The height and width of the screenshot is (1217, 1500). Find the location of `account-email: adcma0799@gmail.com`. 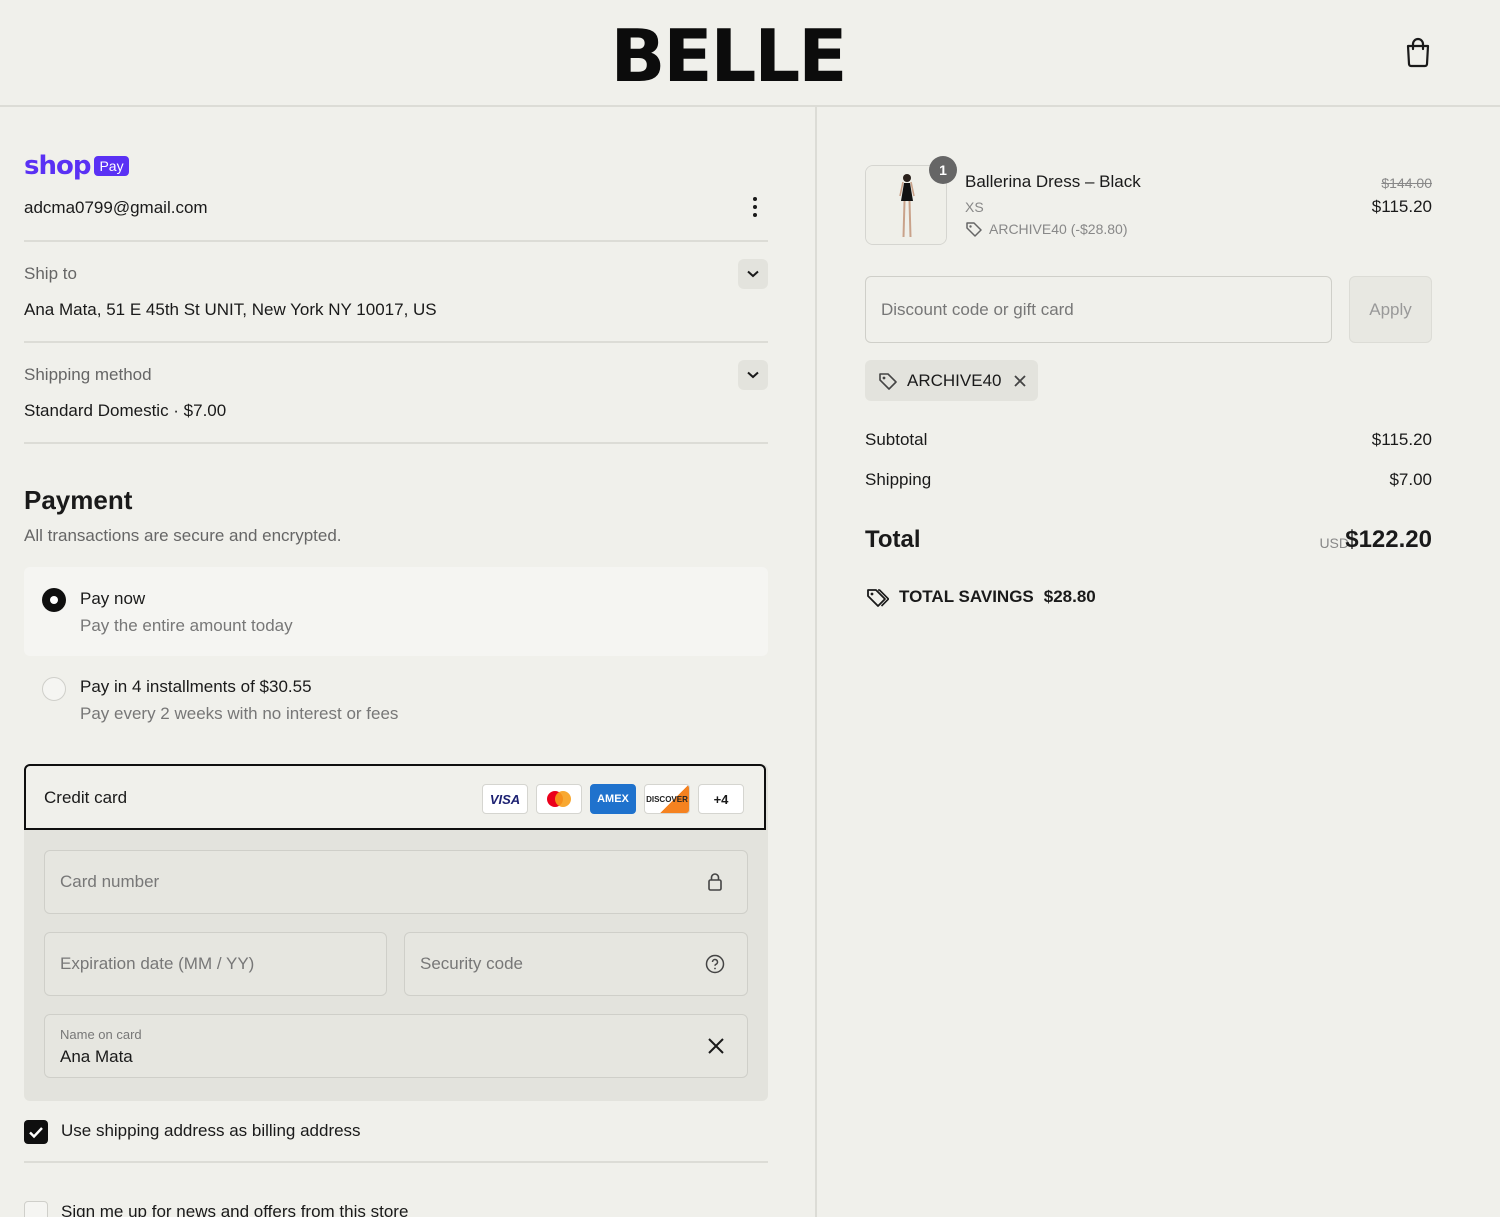

account-email: adcma0799@gmail.com is located at coordinates (116, 207).